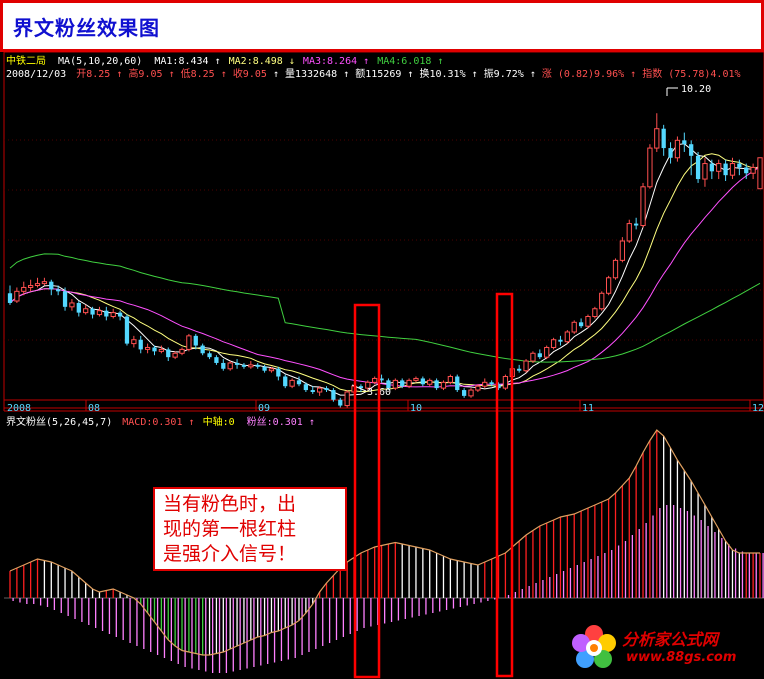 This screenshot has width=764, height=679. What do you see at coordinates (256, 61) in the screenshot?
I see `ma2-value: MA2:8.498` at bounding box center [256, 61].